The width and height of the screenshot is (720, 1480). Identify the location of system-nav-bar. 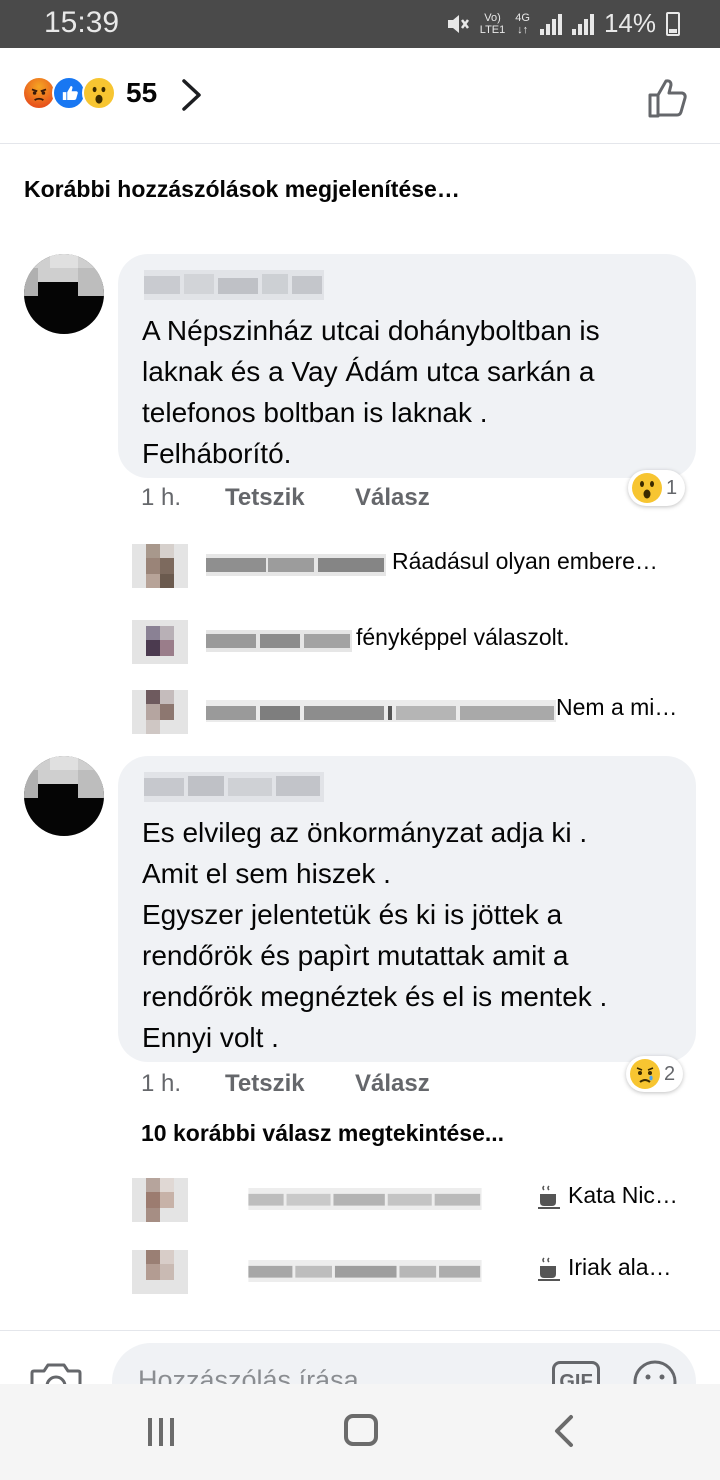
(360, 1432).